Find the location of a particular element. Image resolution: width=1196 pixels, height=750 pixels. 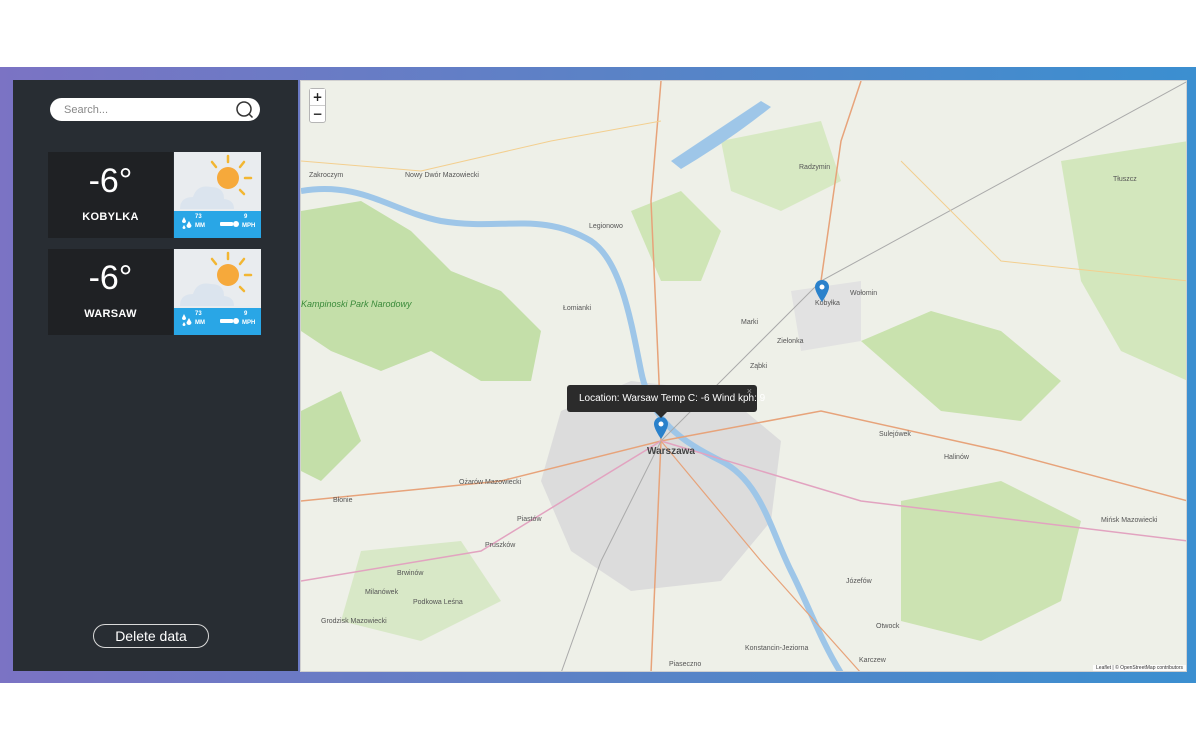

weather-card-kobylka: -6° KOBYLKA 73 MM 9 MPH is located at coordinates (154, 195).